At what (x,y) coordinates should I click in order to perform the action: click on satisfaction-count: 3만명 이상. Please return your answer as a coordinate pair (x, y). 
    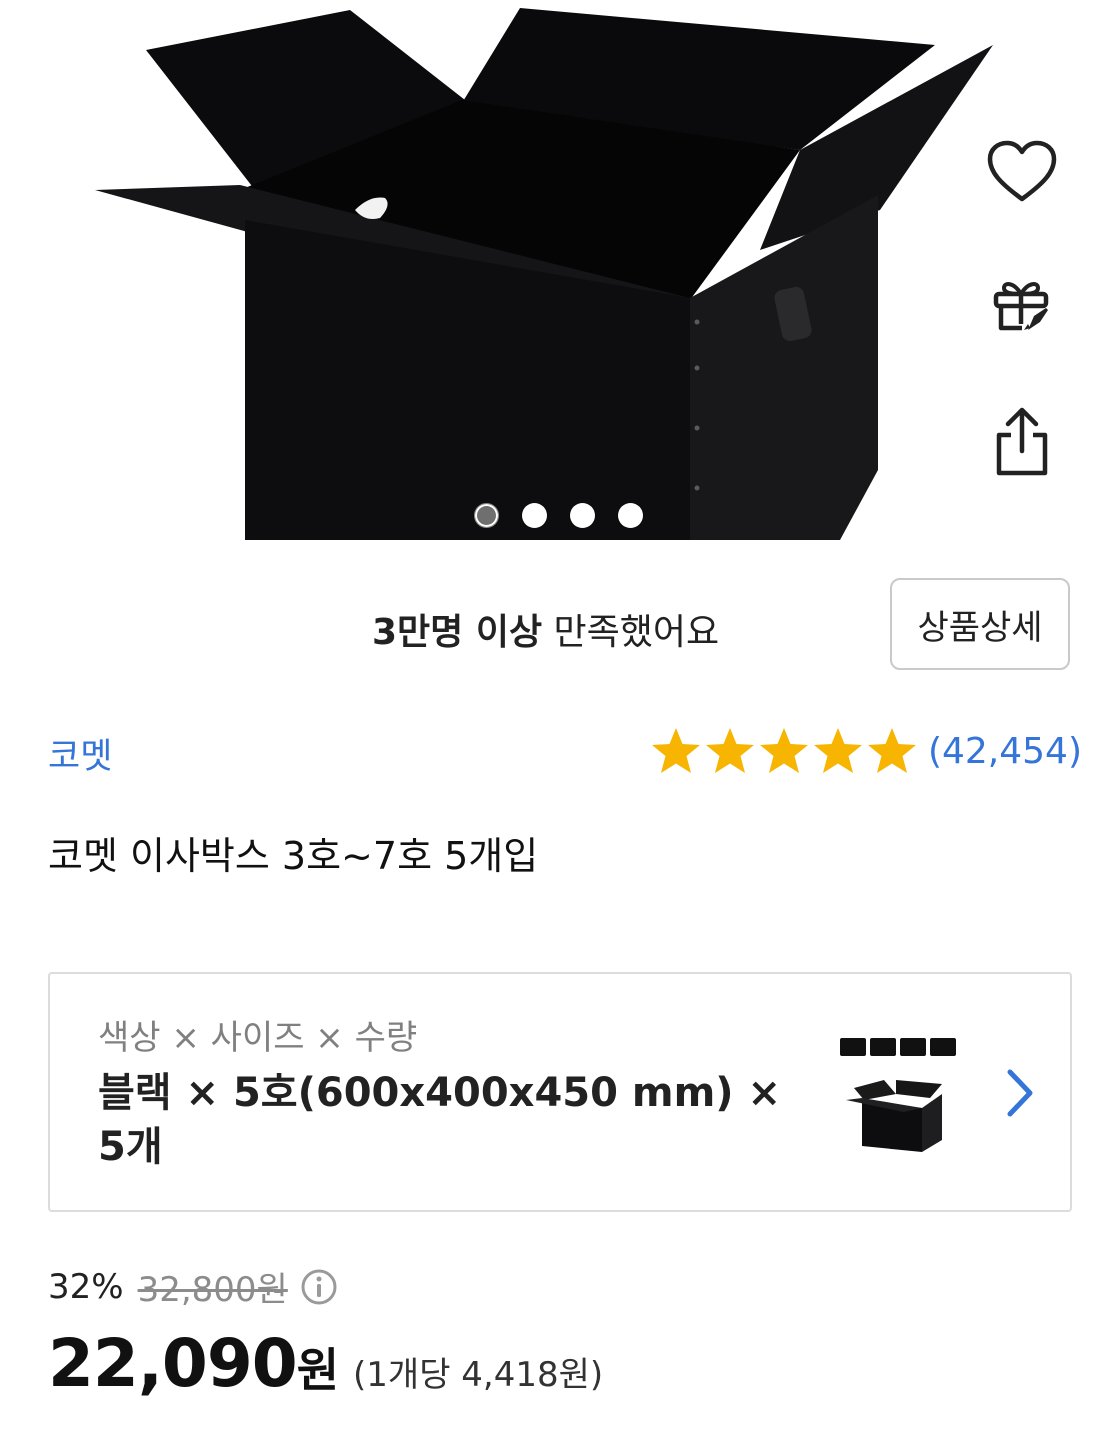
    Looking at the image, I should click on (457, 632).